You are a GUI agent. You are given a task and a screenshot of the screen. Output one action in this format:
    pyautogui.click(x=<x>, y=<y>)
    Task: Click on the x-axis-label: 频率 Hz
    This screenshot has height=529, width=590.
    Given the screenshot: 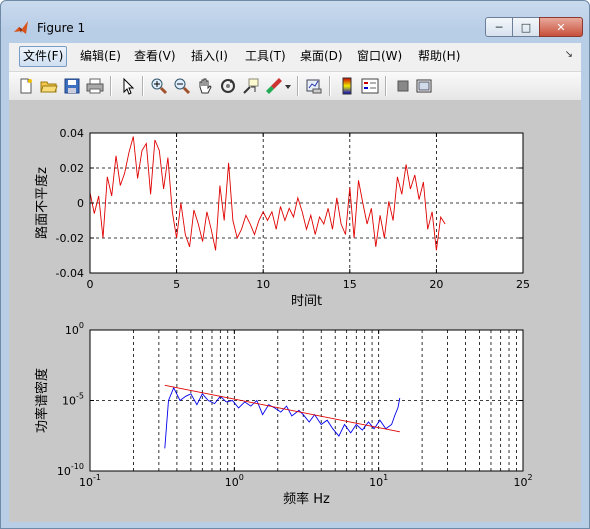 What is the action you would take?
    pyautogui.click(x=306, y=499)
    